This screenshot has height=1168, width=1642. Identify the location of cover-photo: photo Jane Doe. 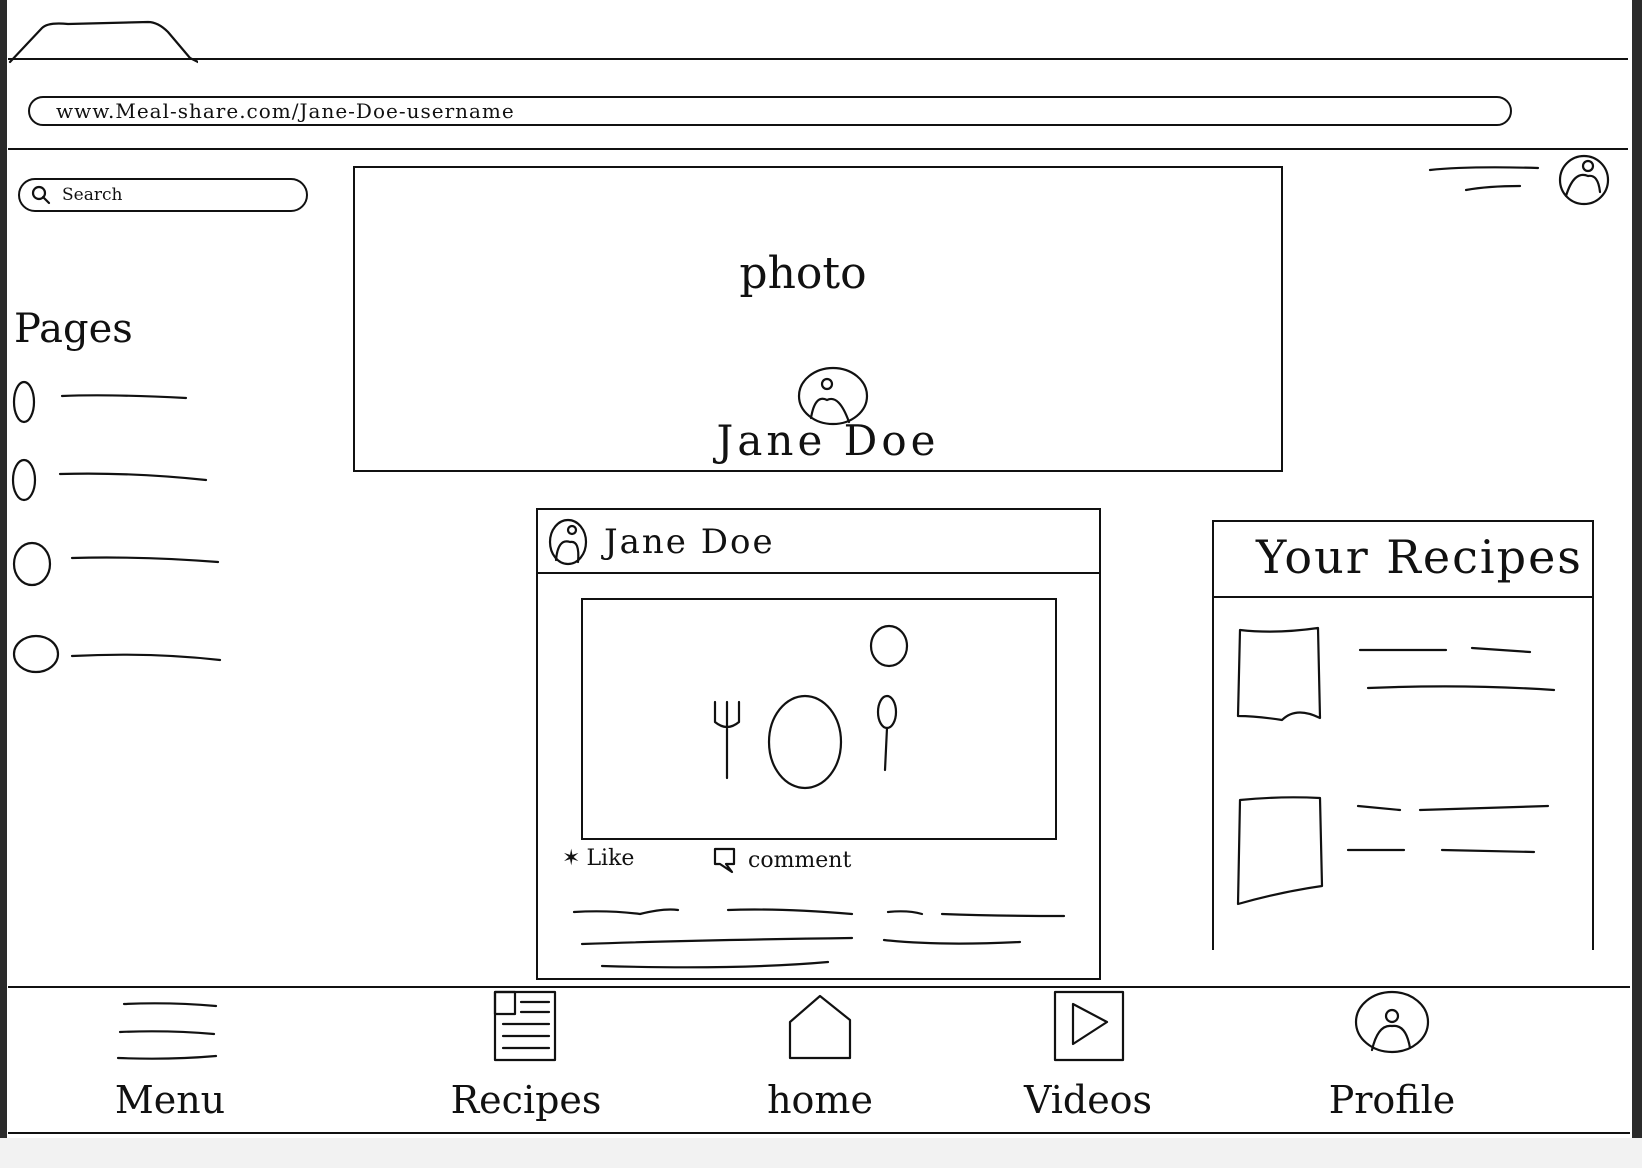
(818, 319).